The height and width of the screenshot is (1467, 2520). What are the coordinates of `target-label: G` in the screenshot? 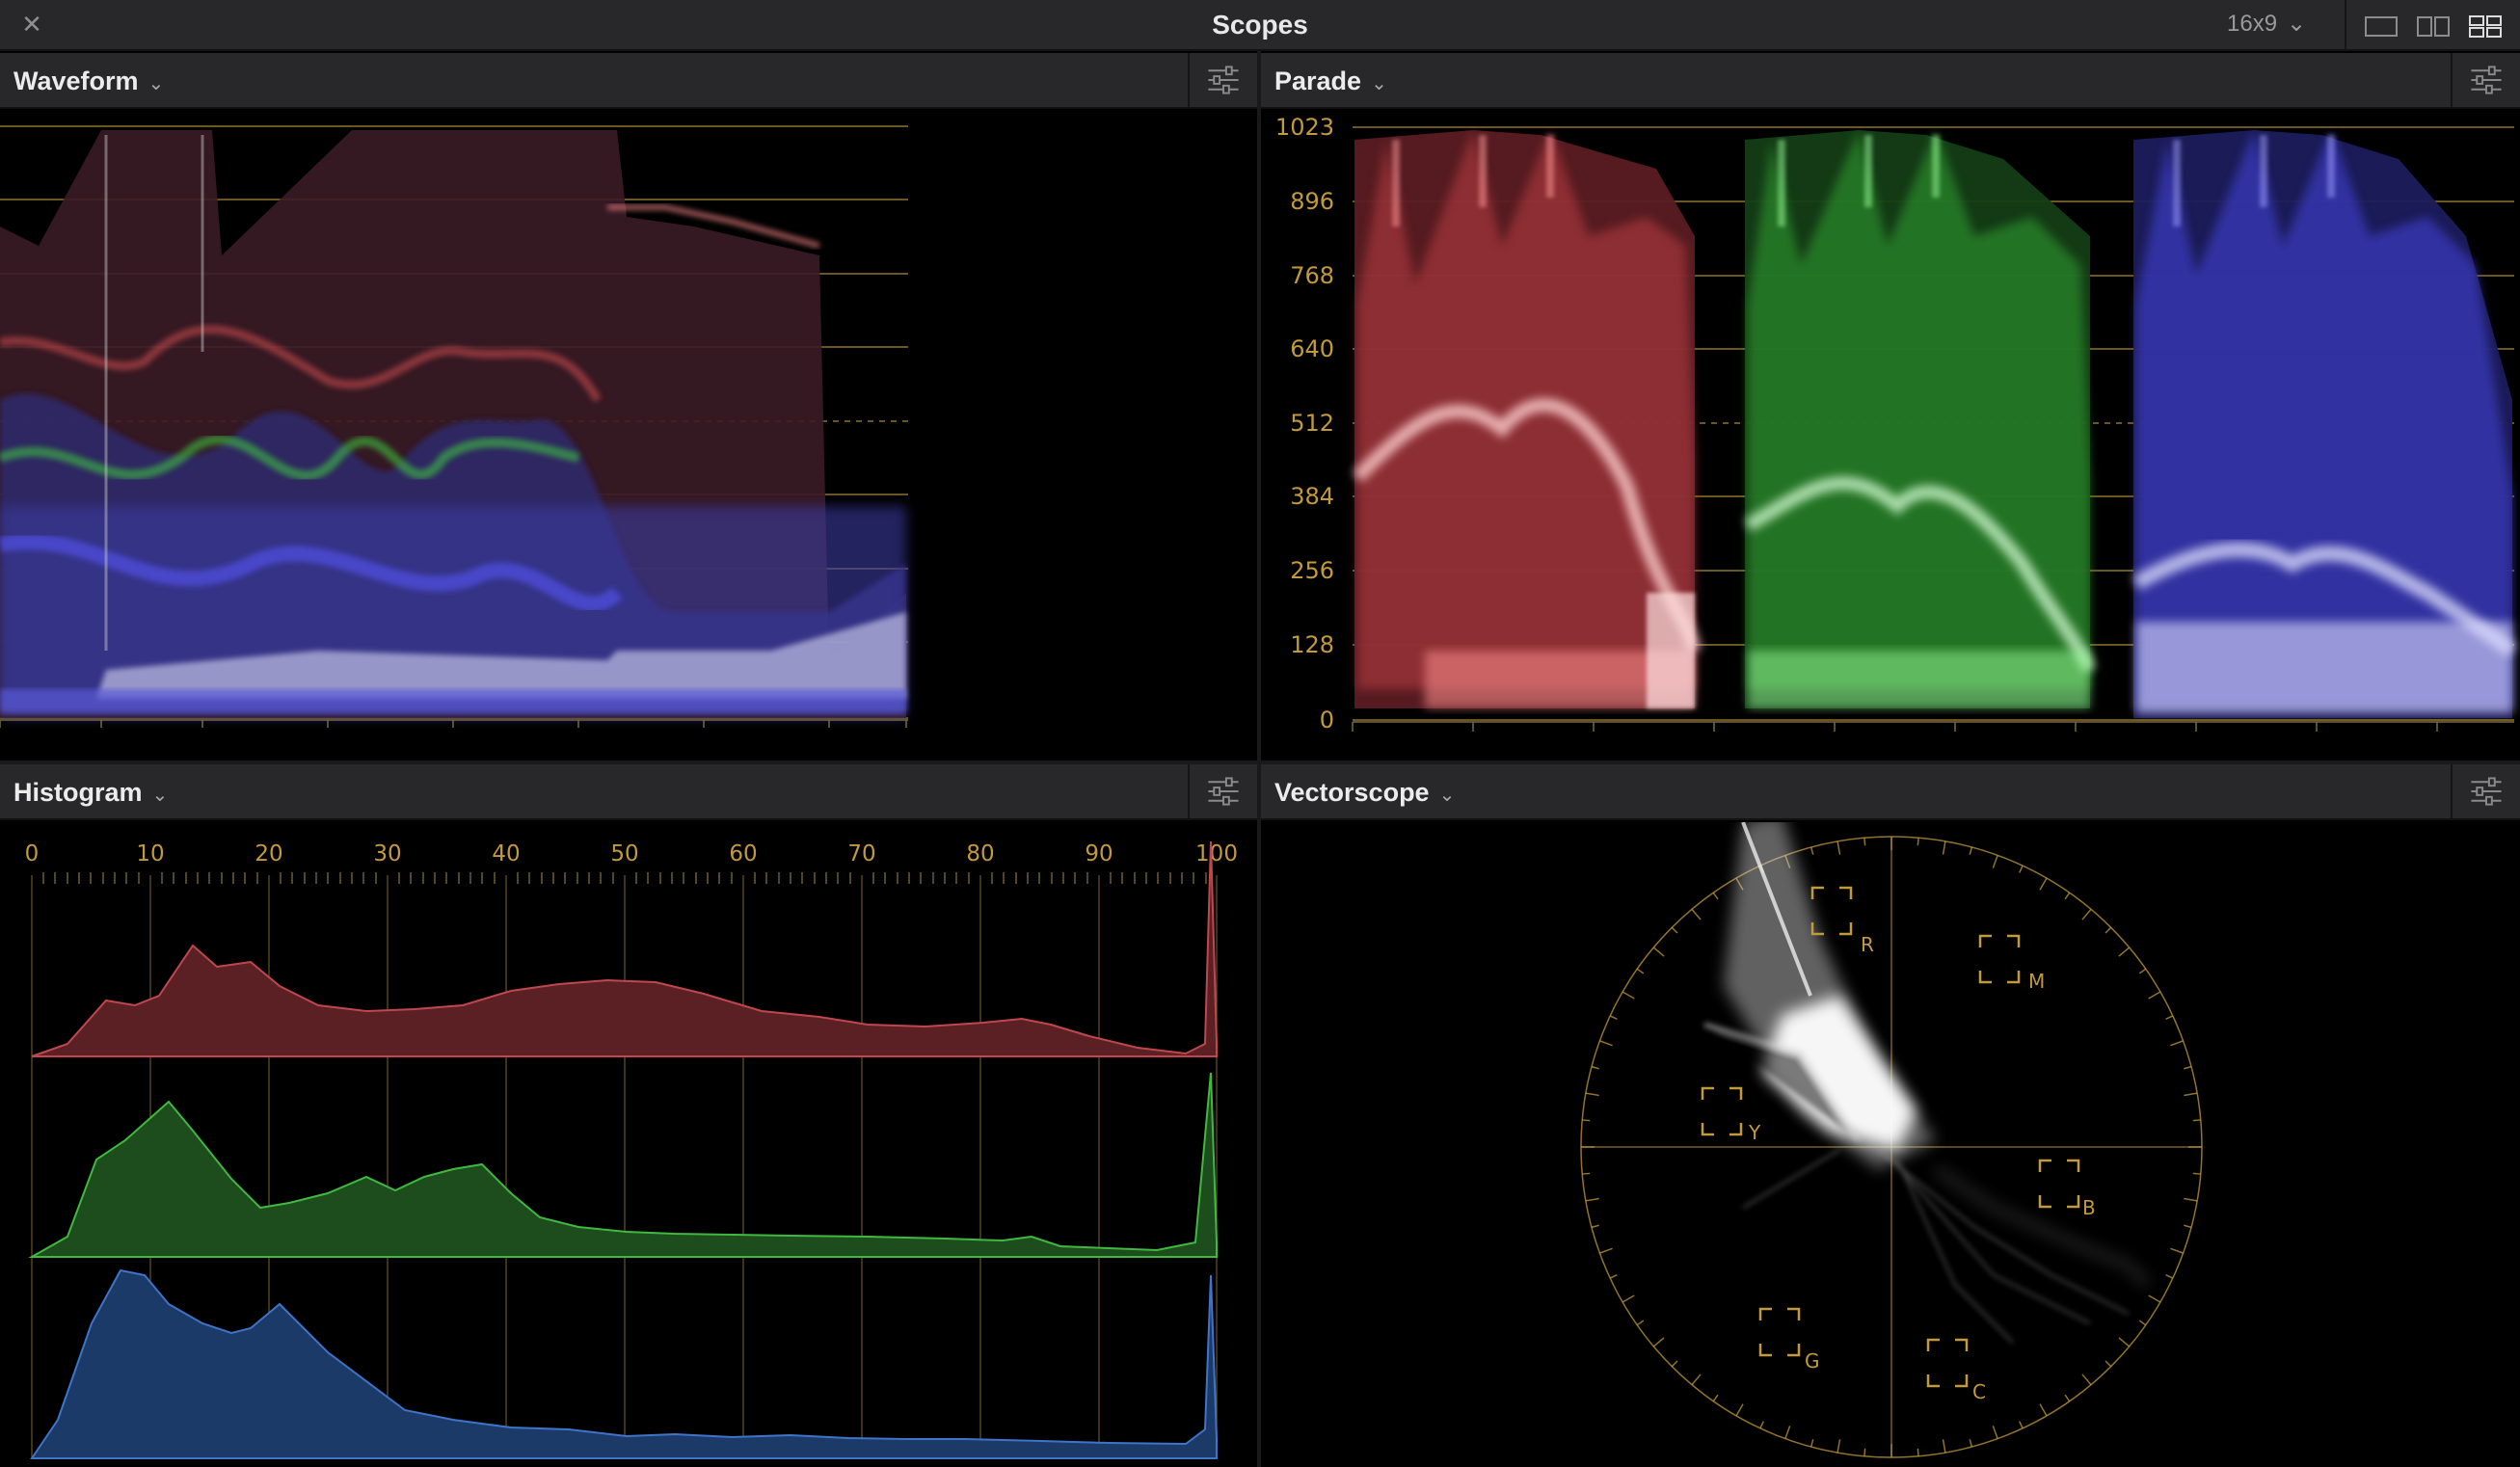 It's located at (1813, 1361).